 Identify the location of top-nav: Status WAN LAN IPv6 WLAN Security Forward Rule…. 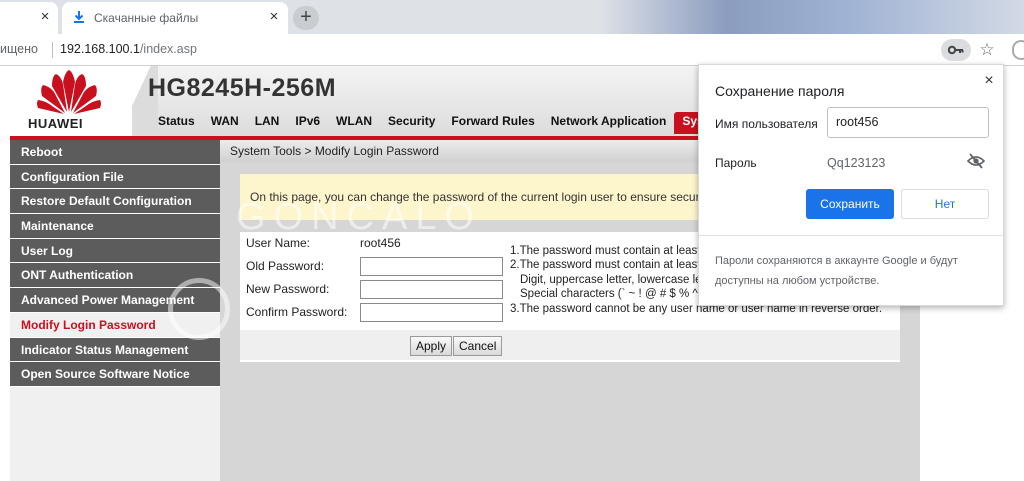
(442, 123).